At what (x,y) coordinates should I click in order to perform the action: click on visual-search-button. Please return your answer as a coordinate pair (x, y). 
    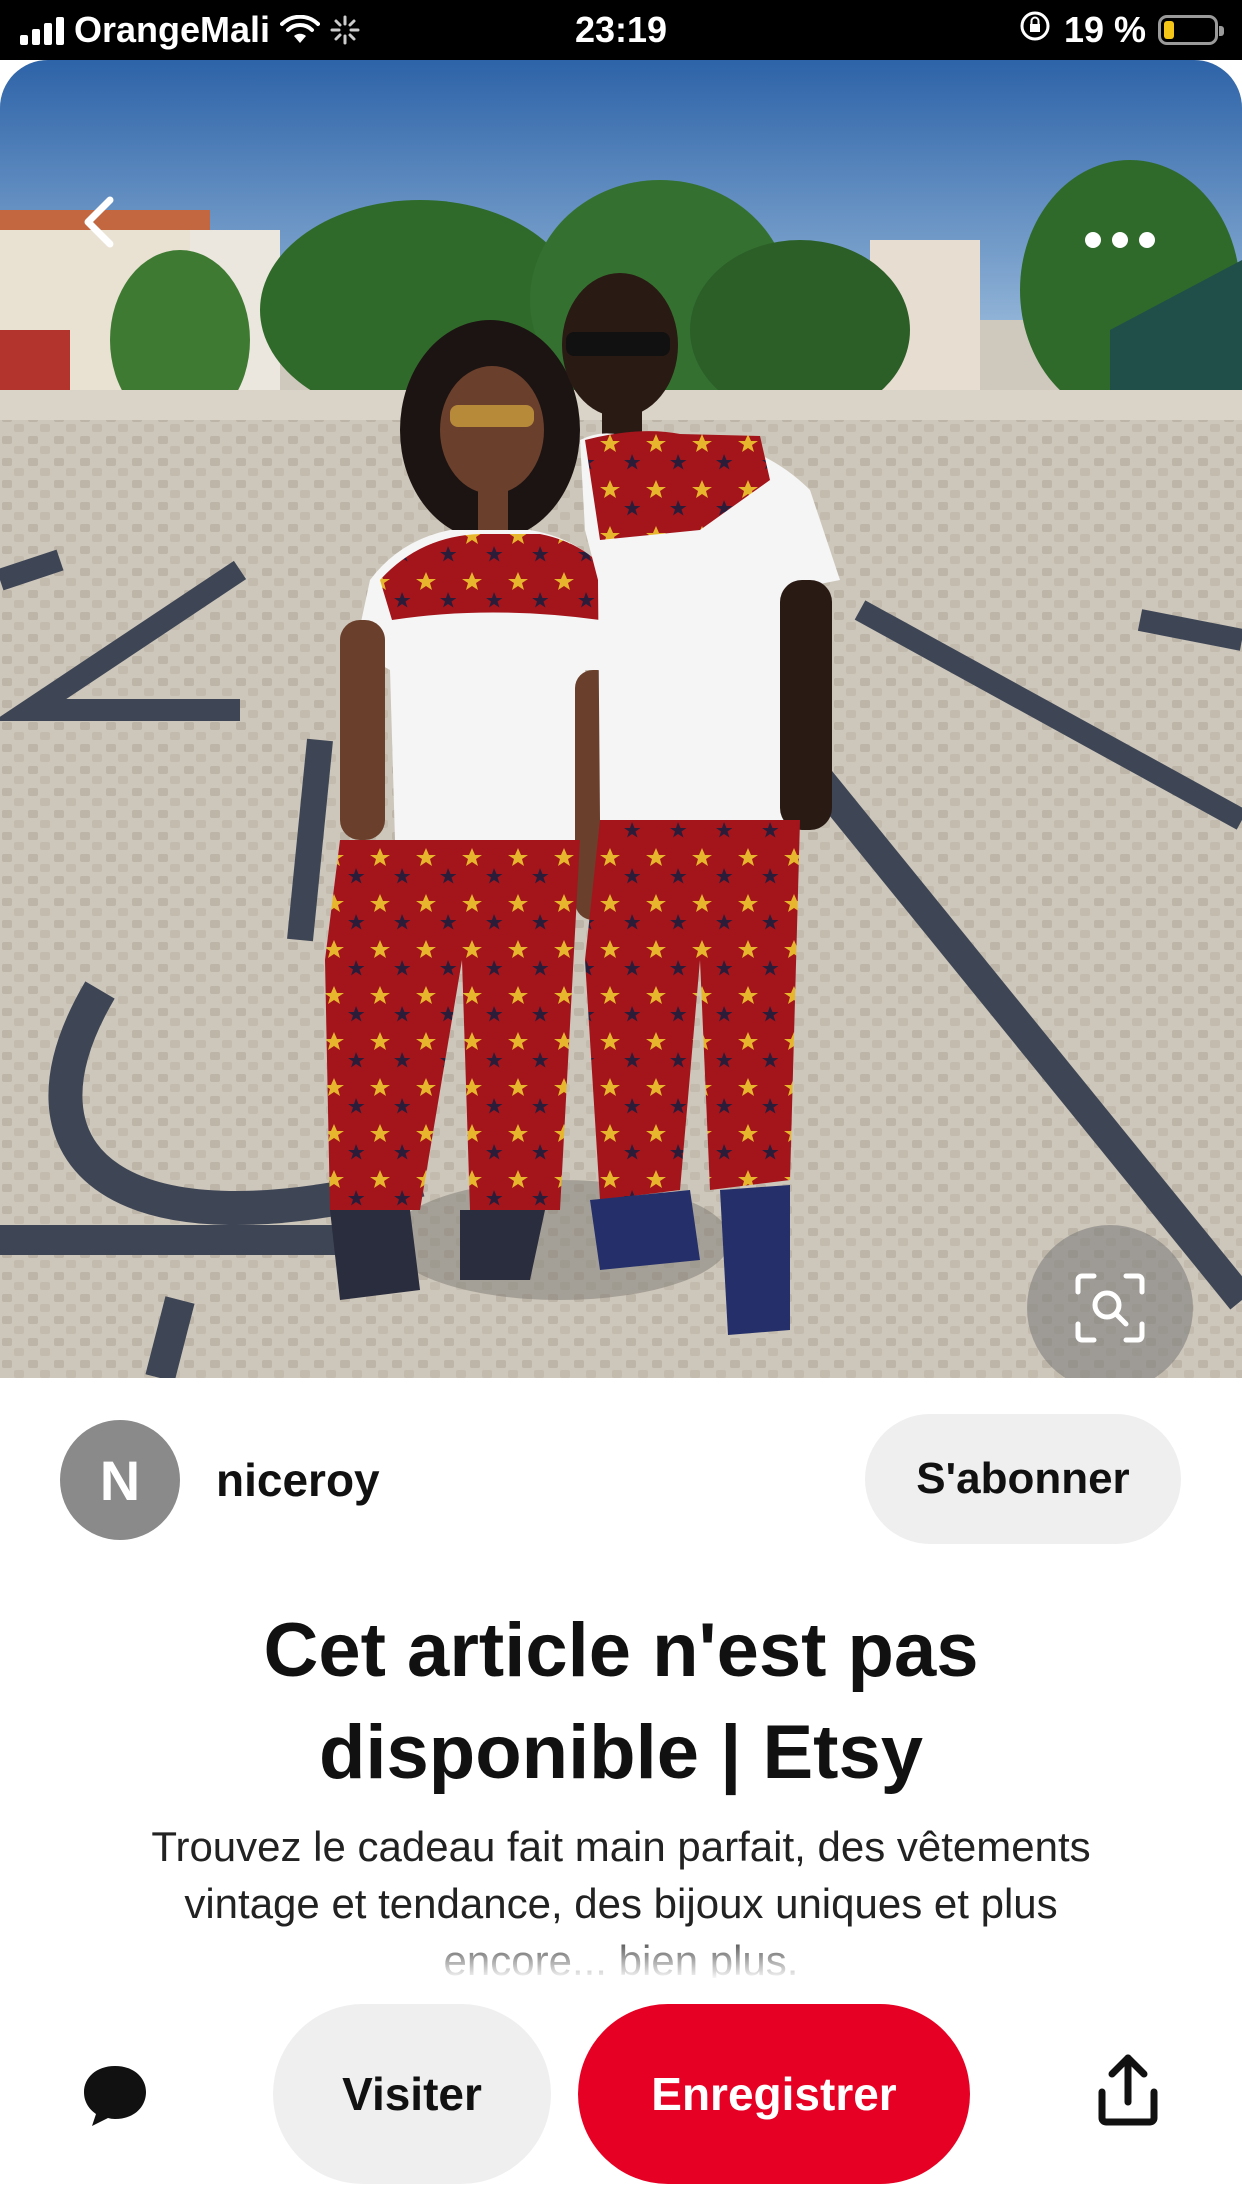
    Looking at the image, I should click on (1110, 1301).